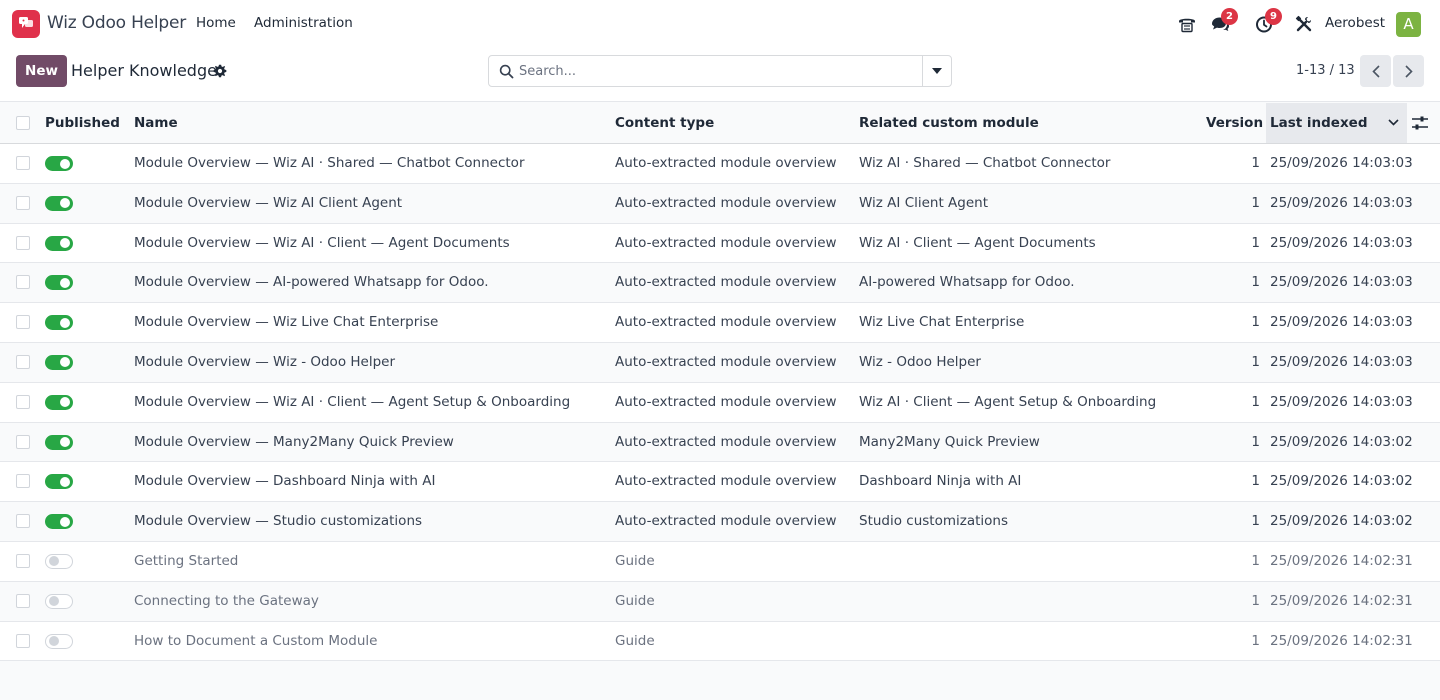 The height and width of the screenshot is (700, 1440). I want to click on phone-icon, so click(1187, 24).